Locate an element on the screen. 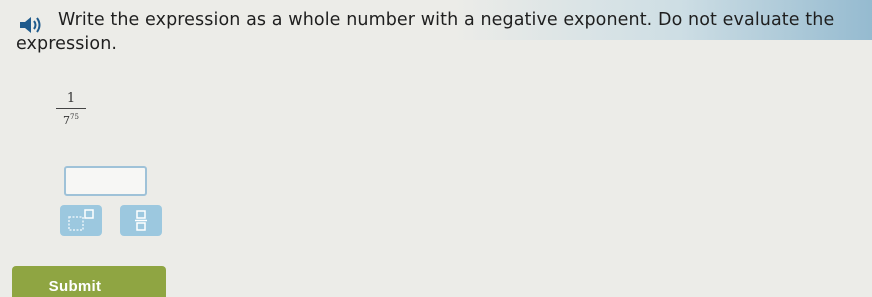 The width and height of the screenshot is (872, 297). fraction-bar is located at coordinates (71, 108).